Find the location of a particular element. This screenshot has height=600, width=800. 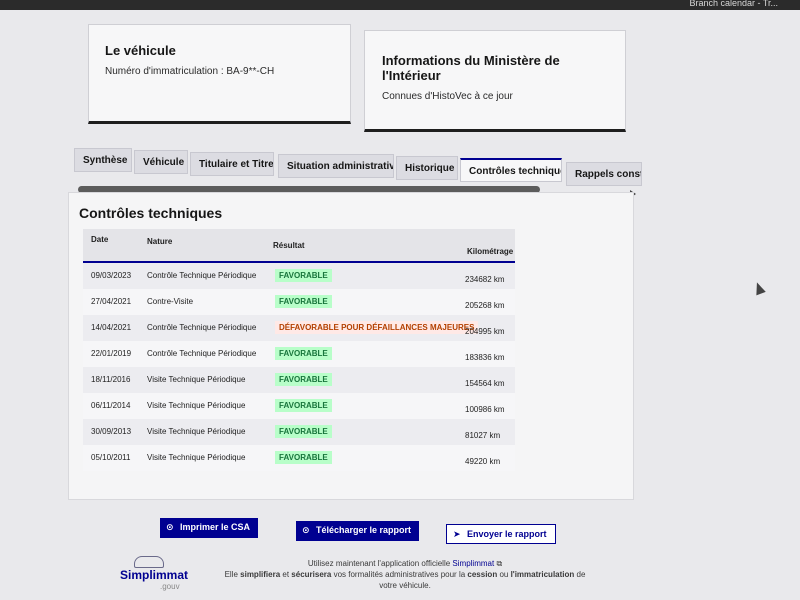

row-km: 81027 km is located at coordinates (483, 435).